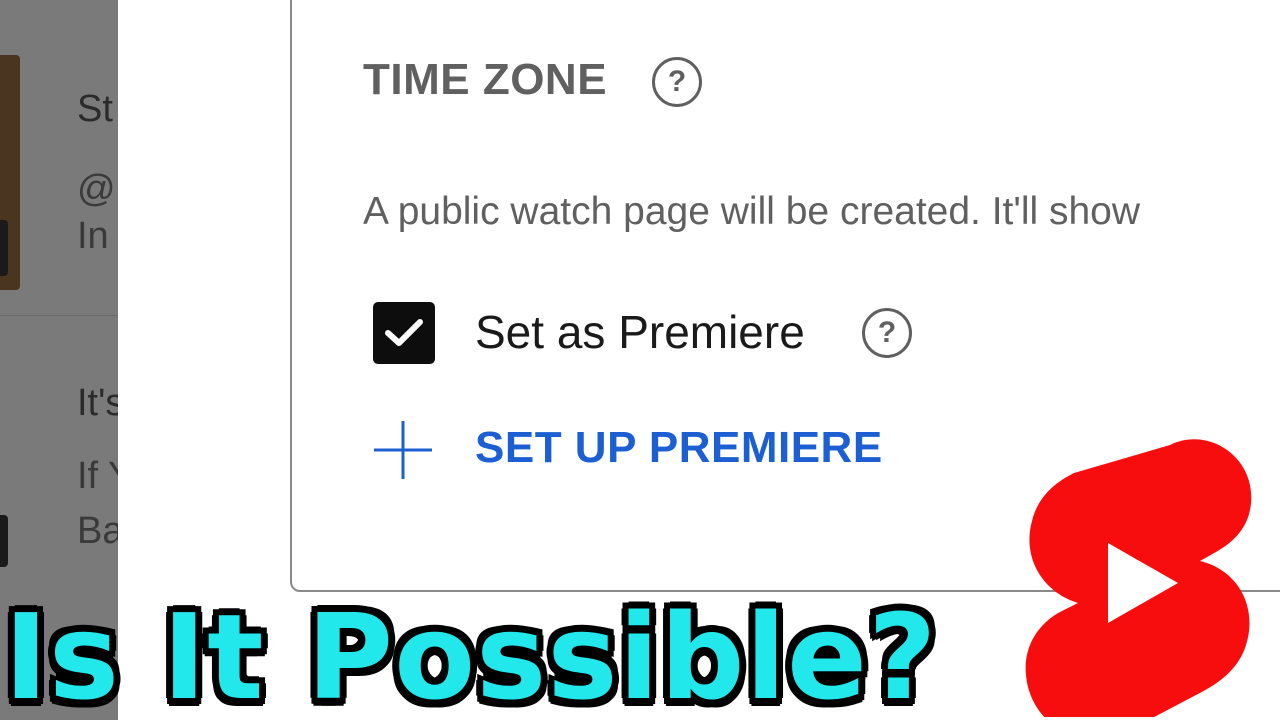 This screenshot has width=1280, height=726. I want to click on checkmark-icon, so click(404, 332).